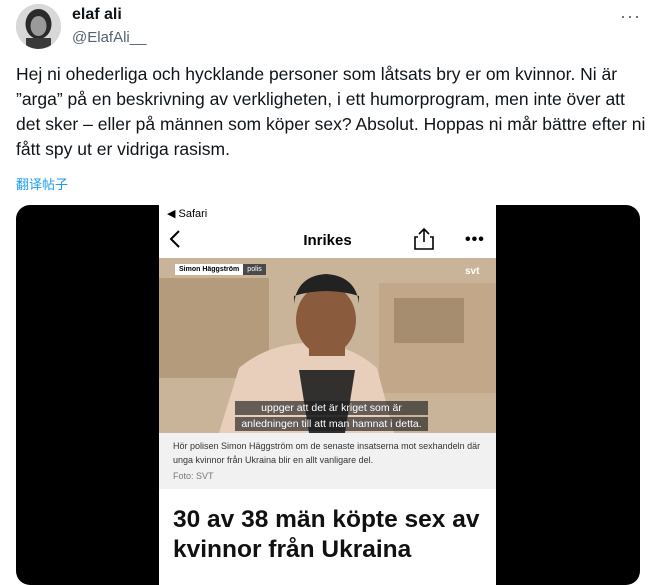 Image resolution: width=659 pixels, height=585 pixels. I want to click on subtitle-line: uppger att det är kriget som är, so click(331, 408).